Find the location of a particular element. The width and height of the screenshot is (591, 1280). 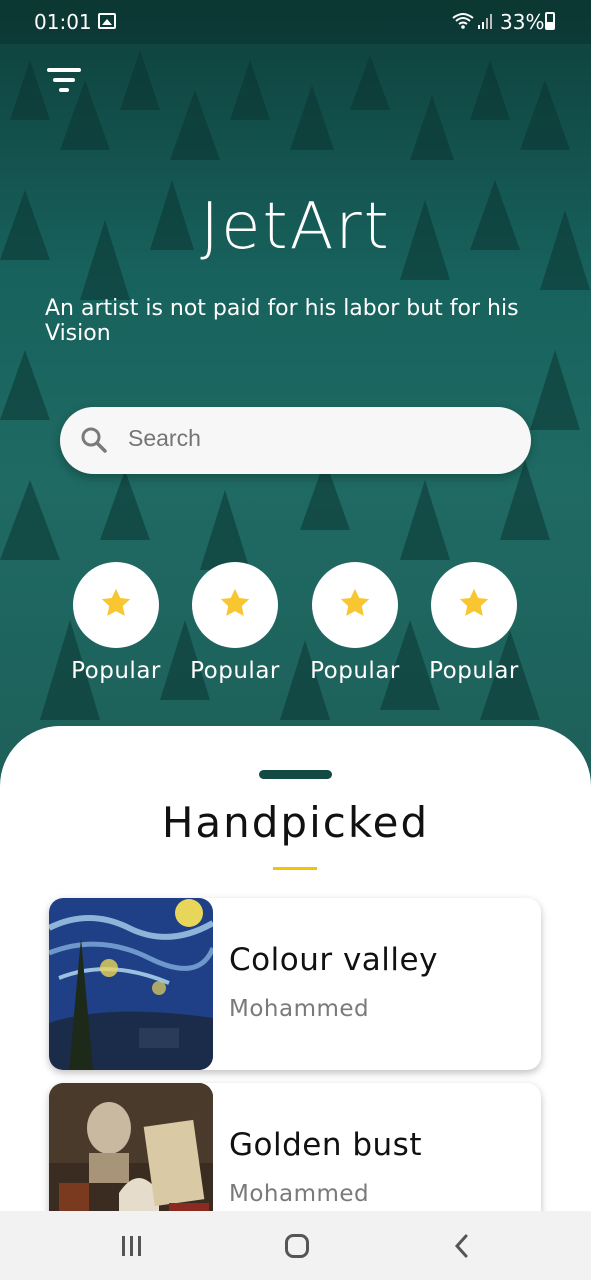

search-icon is located at coordinates (94, 440).